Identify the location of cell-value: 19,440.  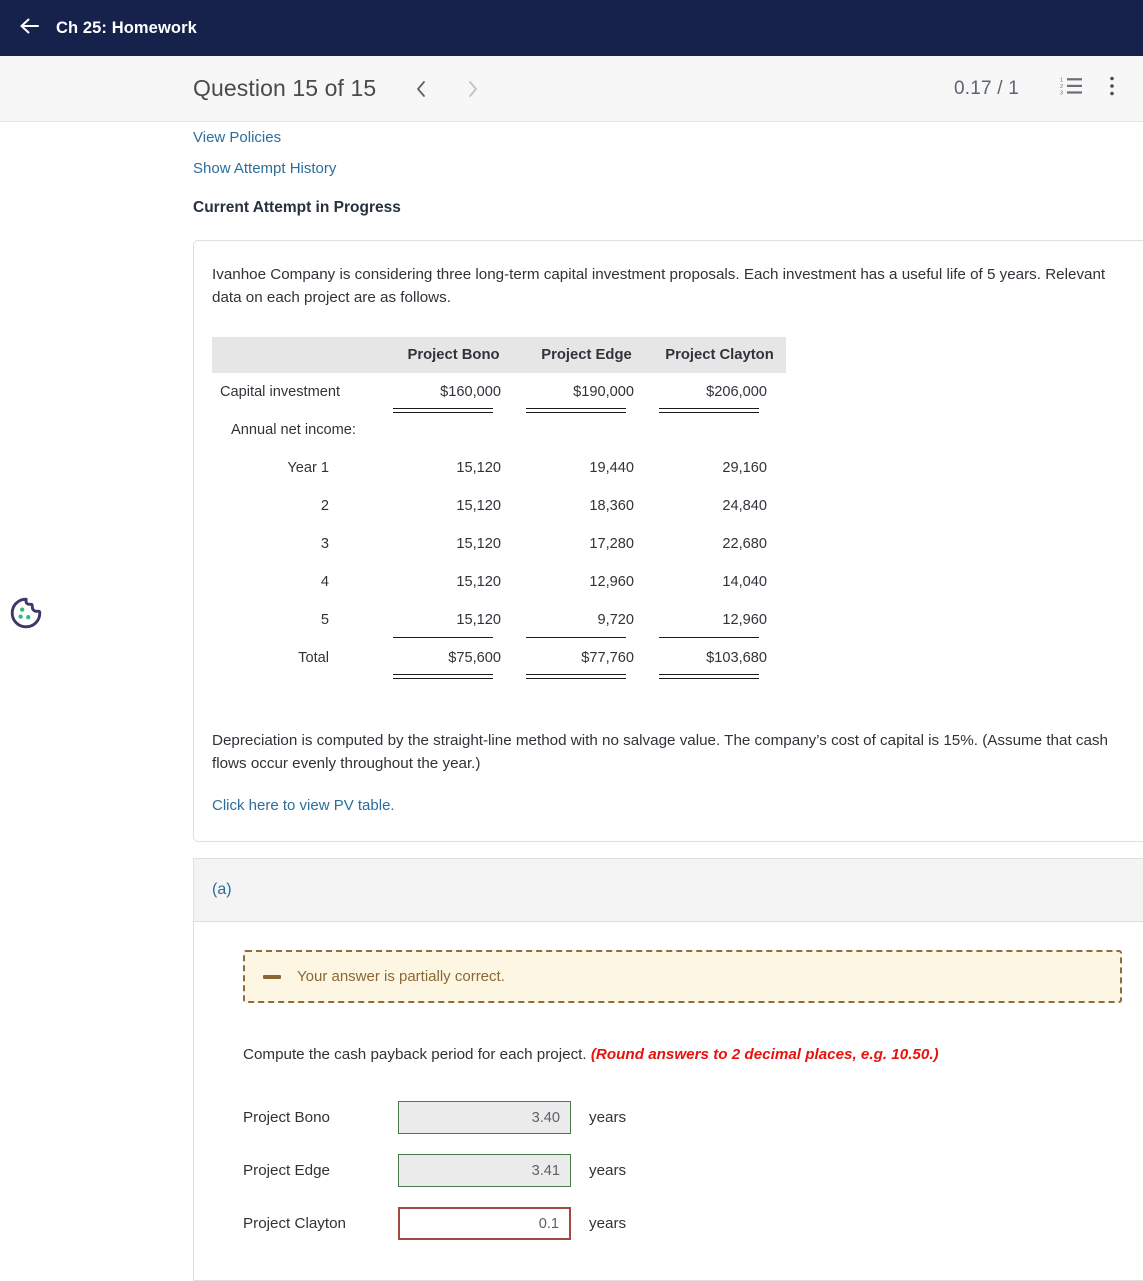
(611, 468).